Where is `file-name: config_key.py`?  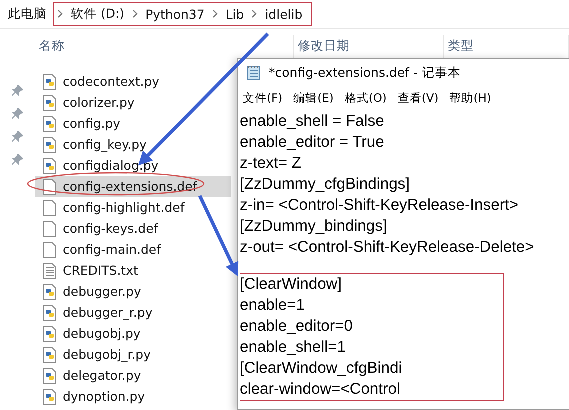 file-name: config_key.py is located at coordinates (105, 144).